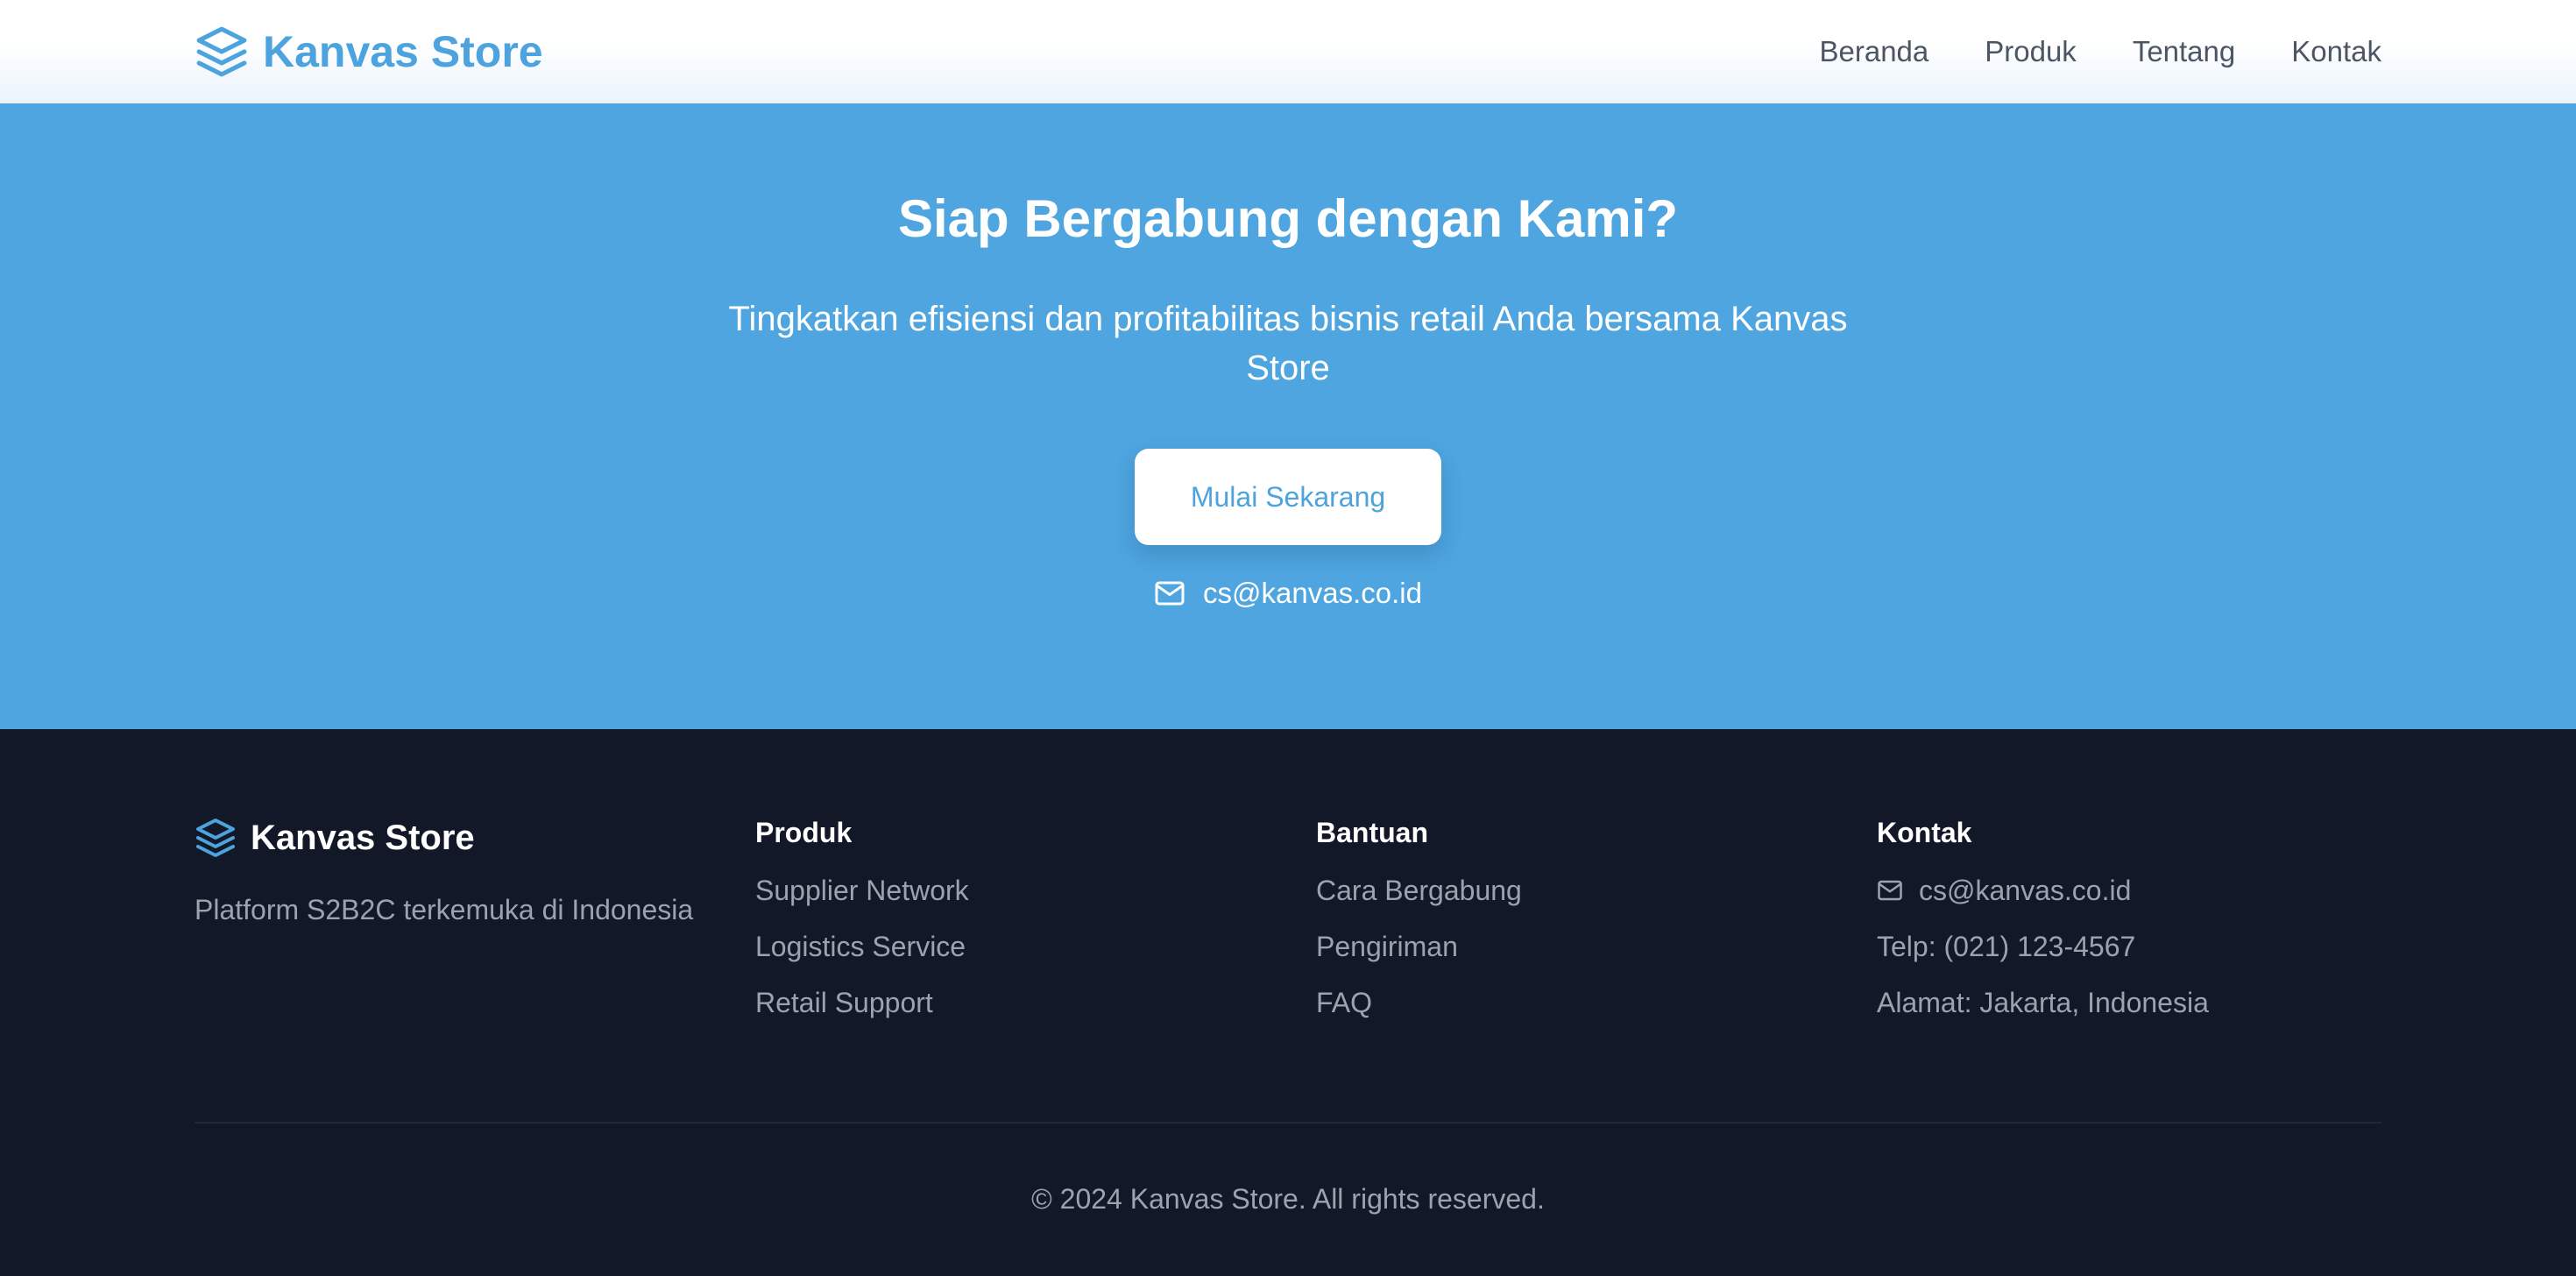  Describe the element at coordinates (860, 946) in the screenshot. I see `footer-link-logistics-service: Logistics Service` at that location.